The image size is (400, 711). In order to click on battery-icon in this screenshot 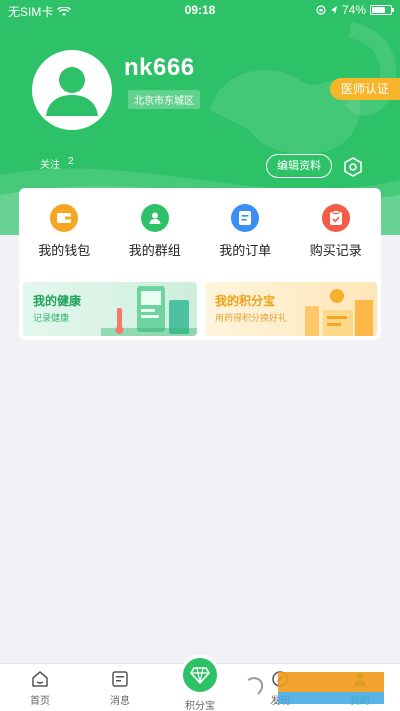, I will do `click(382, 10)`.